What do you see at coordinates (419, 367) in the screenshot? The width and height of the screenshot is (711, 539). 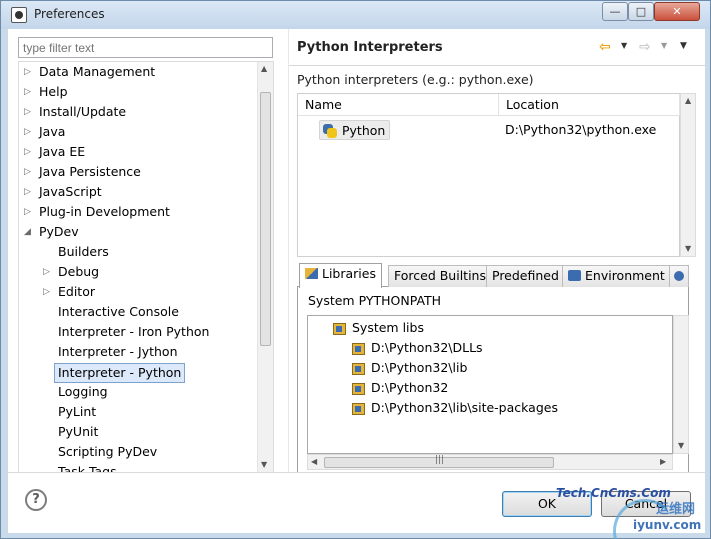 I see `library-path-label: D:\Python32\lib` at bounding box center [419, 367].